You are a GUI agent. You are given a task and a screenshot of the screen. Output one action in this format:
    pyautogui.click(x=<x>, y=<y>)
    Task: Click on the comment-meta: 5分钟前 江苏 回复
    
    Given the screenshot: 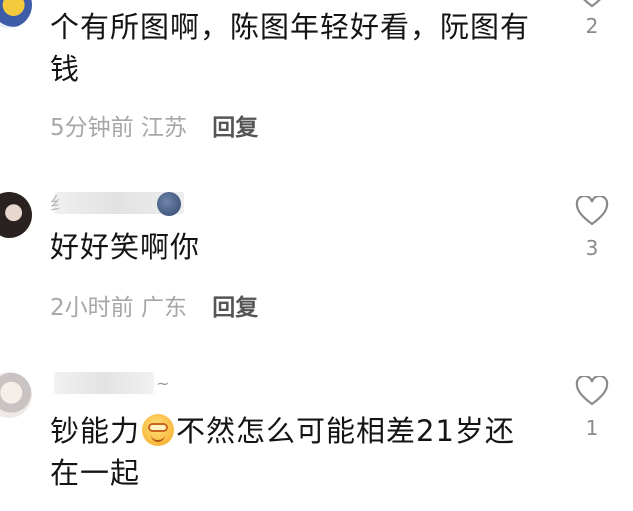 What is the action you would take?
    pyautogui.click(x=154, y=125)
    